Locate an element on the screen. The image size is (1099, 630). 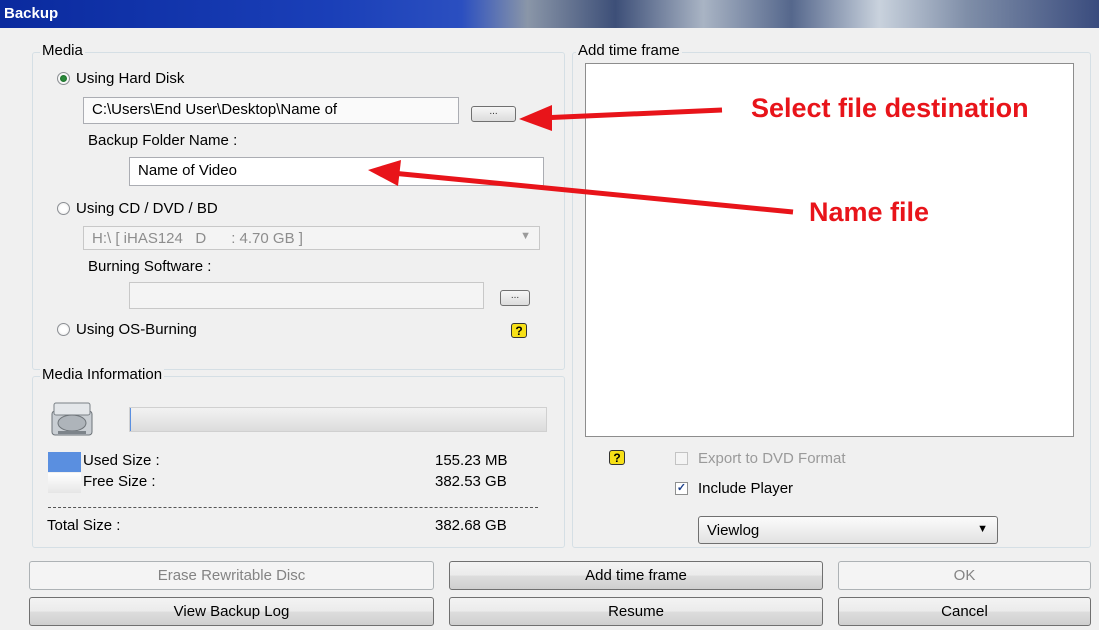
folder-name-label: Backup Folder Name : is located at coordinates (163, 140).